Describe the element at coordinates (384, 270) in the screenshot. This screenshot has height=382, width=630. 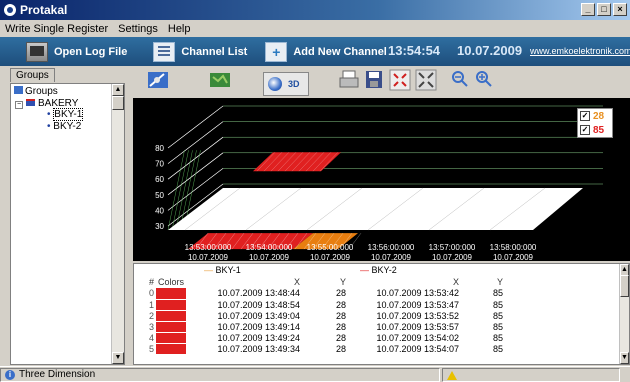
I see `series-header-label: BKY-2` at that location.